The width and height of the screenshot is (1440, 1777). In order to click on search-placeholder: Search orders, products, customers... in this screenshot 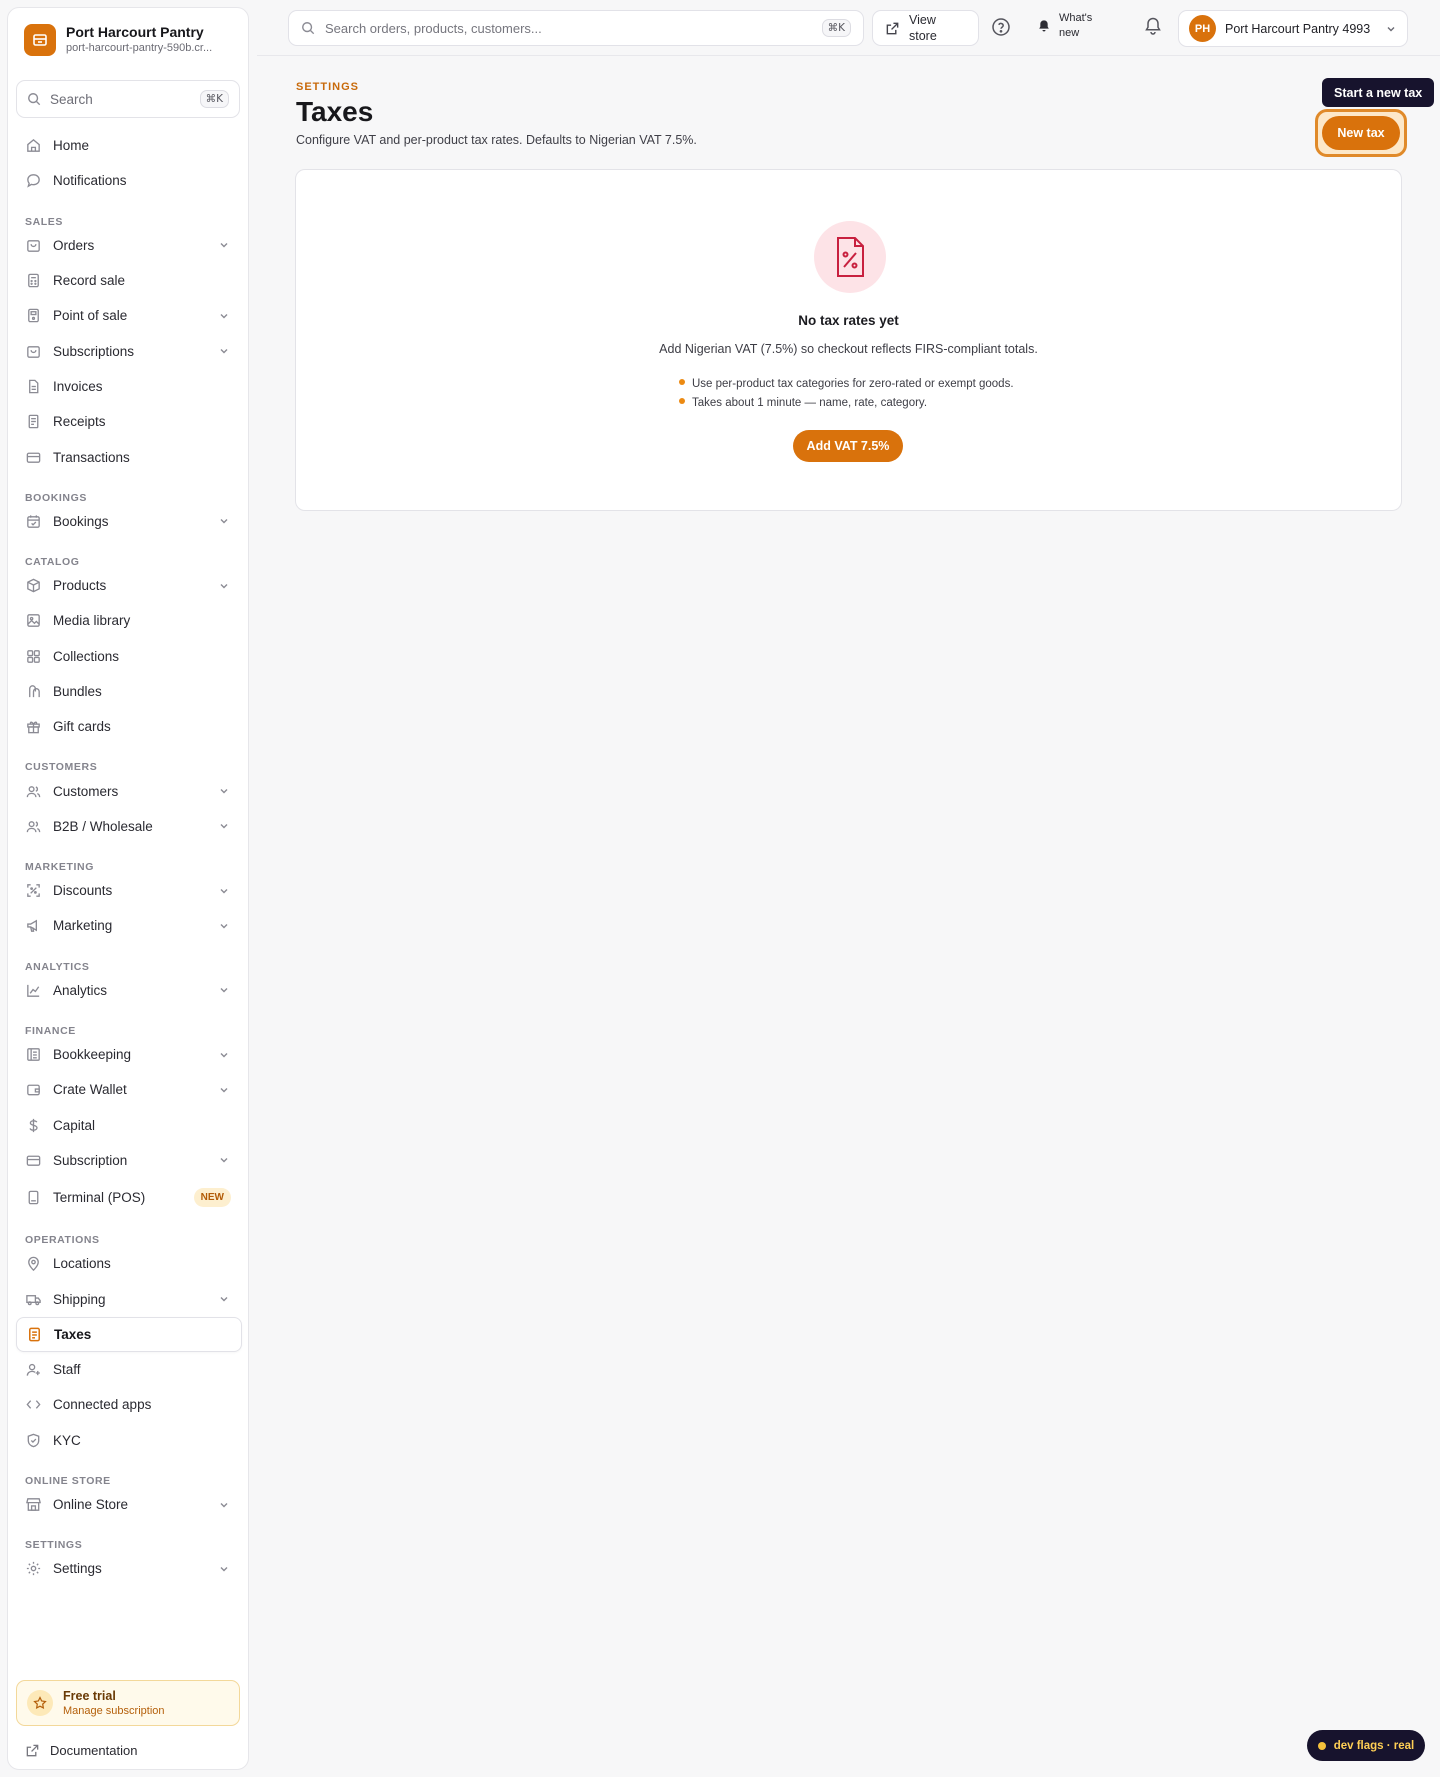, I will do `click(433, 28)`.